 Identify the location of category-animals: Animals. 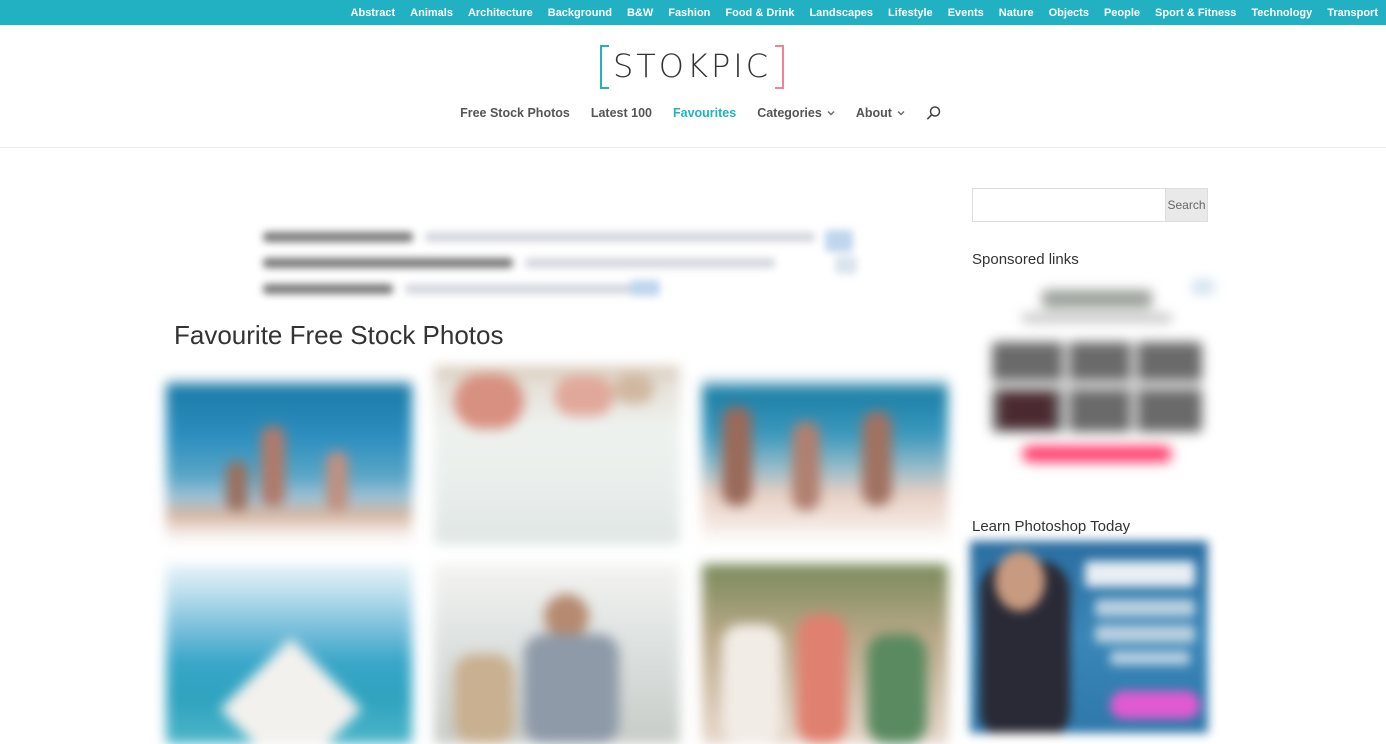
(431, 13).